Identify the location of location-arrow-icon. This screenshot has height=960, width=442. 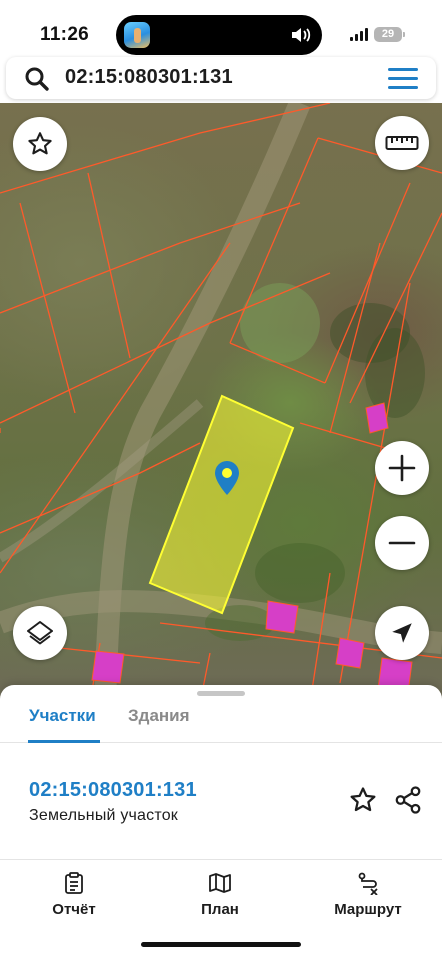
(402, 633).